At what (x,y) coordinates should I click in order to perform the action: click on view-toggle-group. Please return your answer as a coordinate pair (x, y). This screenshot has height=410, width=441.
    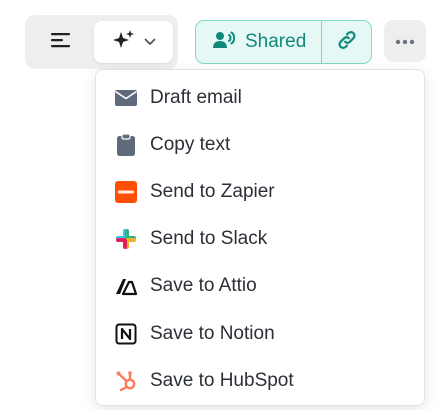
    Looking at the image, I should click on (101, 42).